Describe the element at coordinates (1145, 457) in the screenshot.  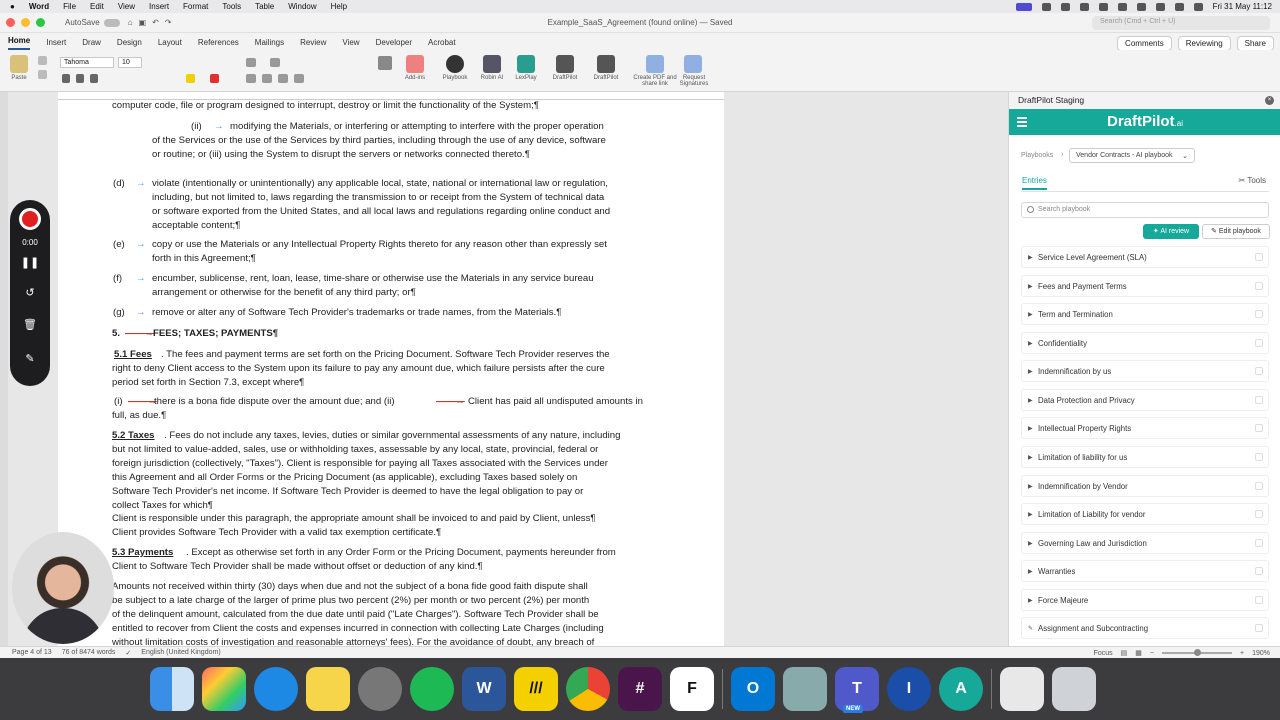
I see `playbook-entry: ▶ Limitation of liability for us` at that location.